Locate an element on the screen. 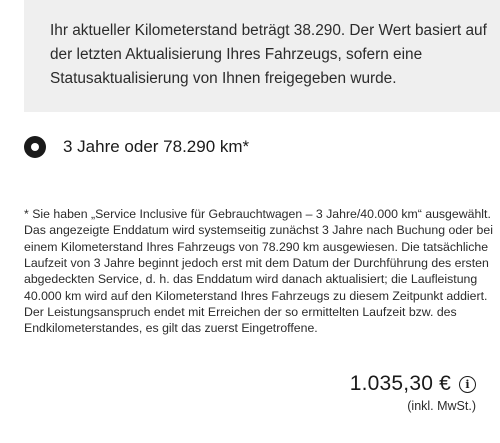  price-row: 1.035,30 € i is located at coordinates (413, 384).